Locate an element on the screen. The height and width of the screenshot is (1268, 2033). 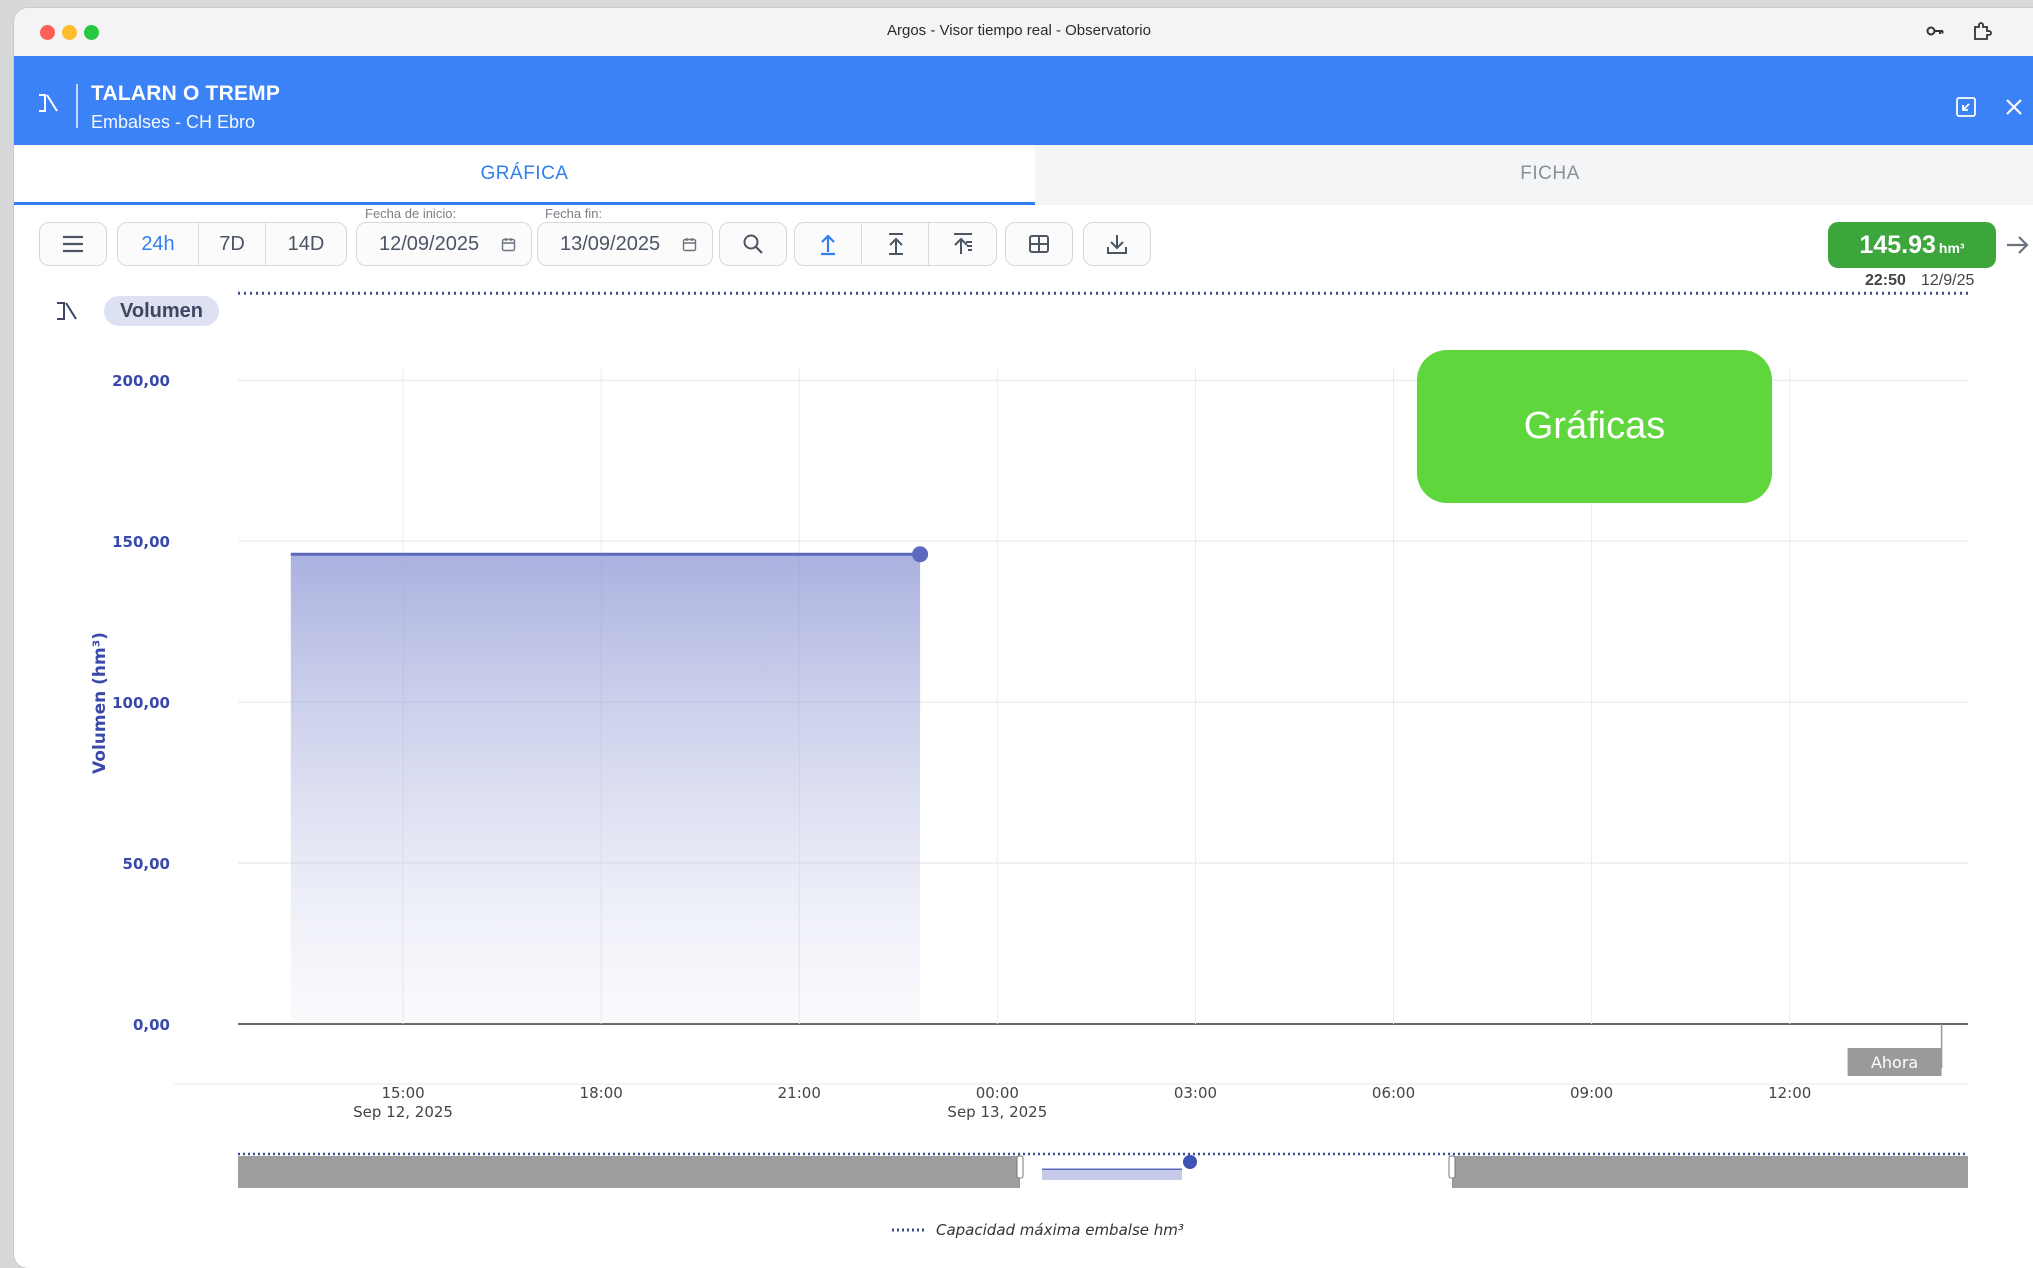
now-marker: Ahora is located at coordinates (1895, 1050).